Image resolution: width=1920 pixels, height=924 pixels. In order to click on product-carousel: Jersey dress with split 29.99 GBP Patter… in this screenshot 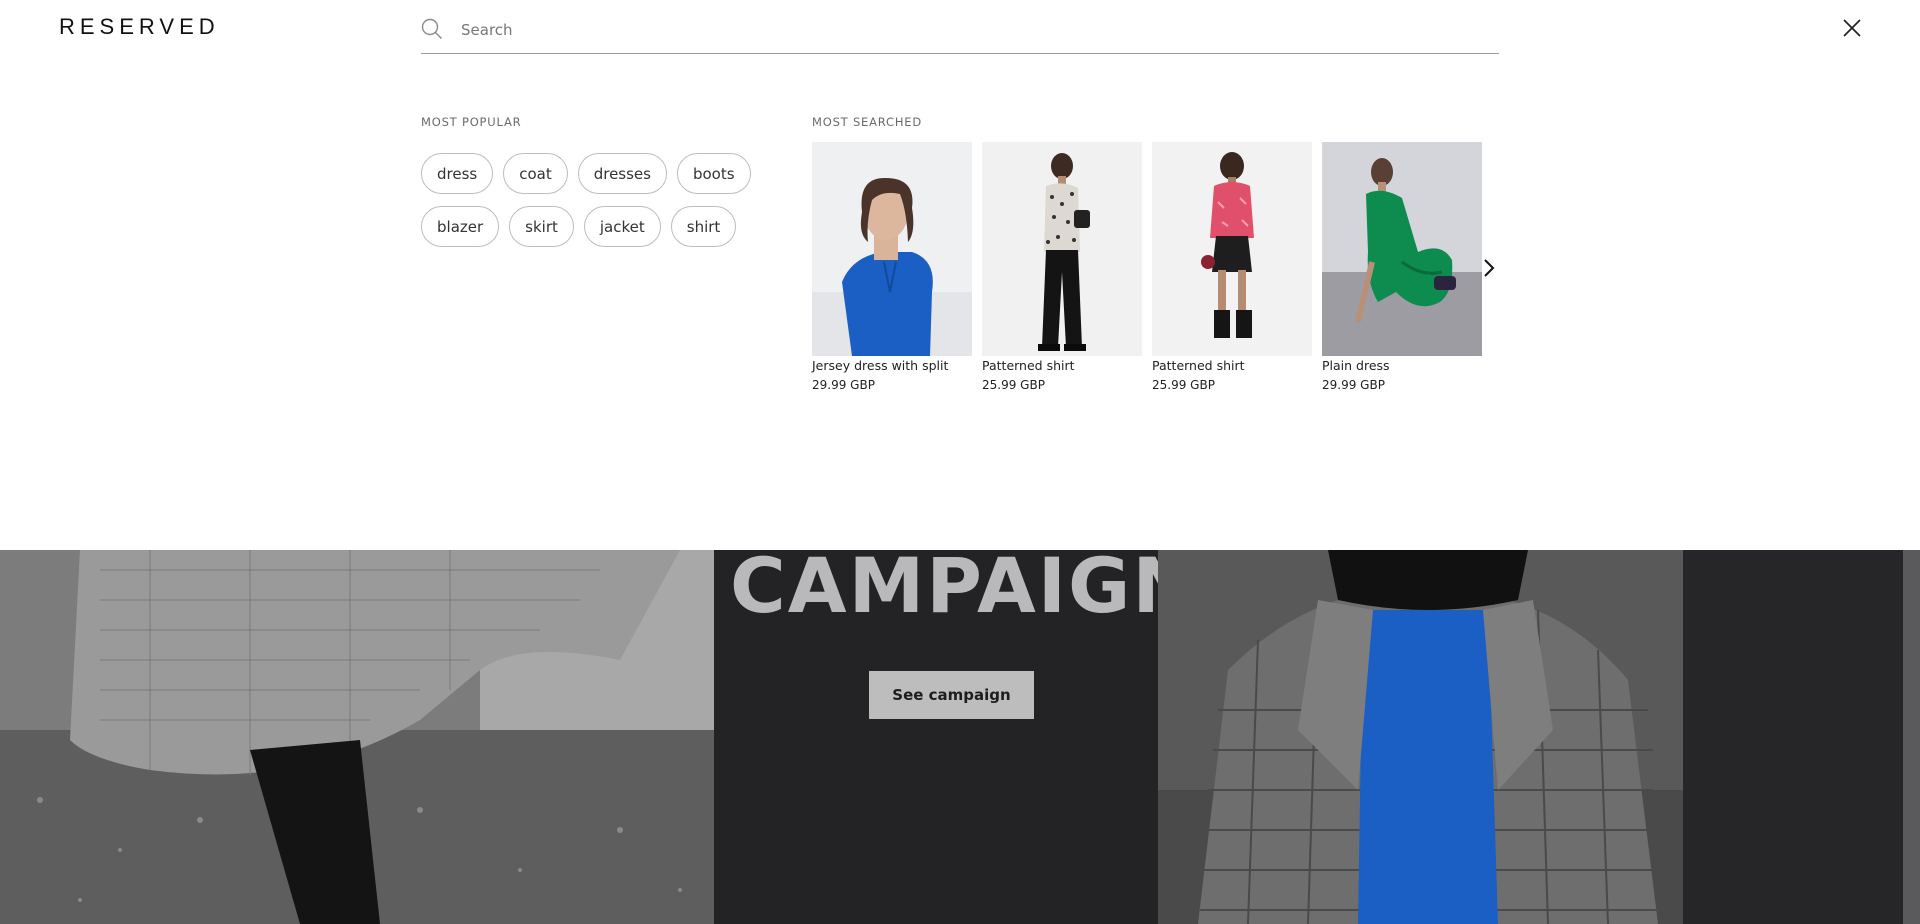, I will do `click(1147, 267)`.